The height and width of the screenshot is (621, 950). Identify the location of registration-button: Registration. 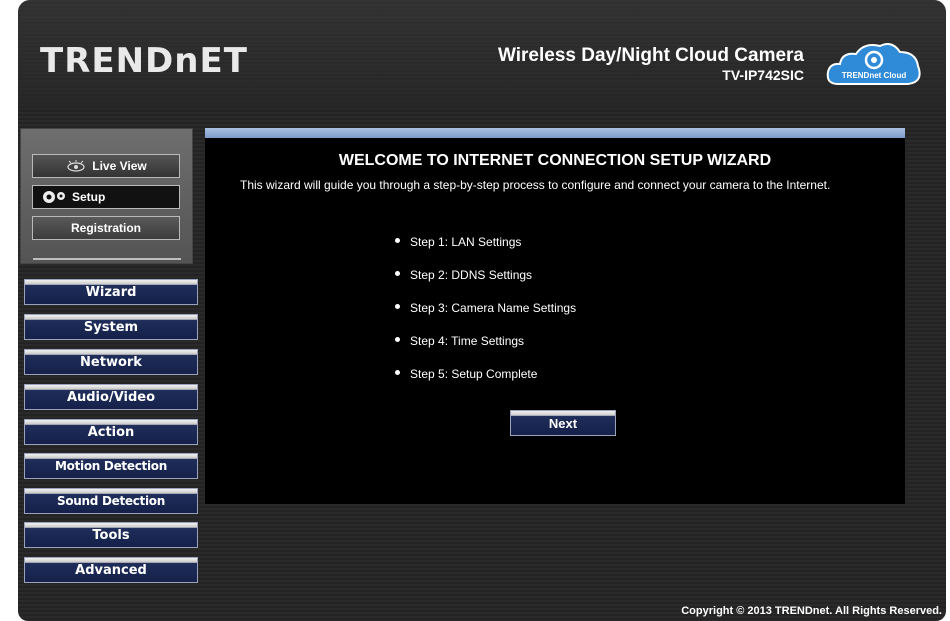
(106, 228).